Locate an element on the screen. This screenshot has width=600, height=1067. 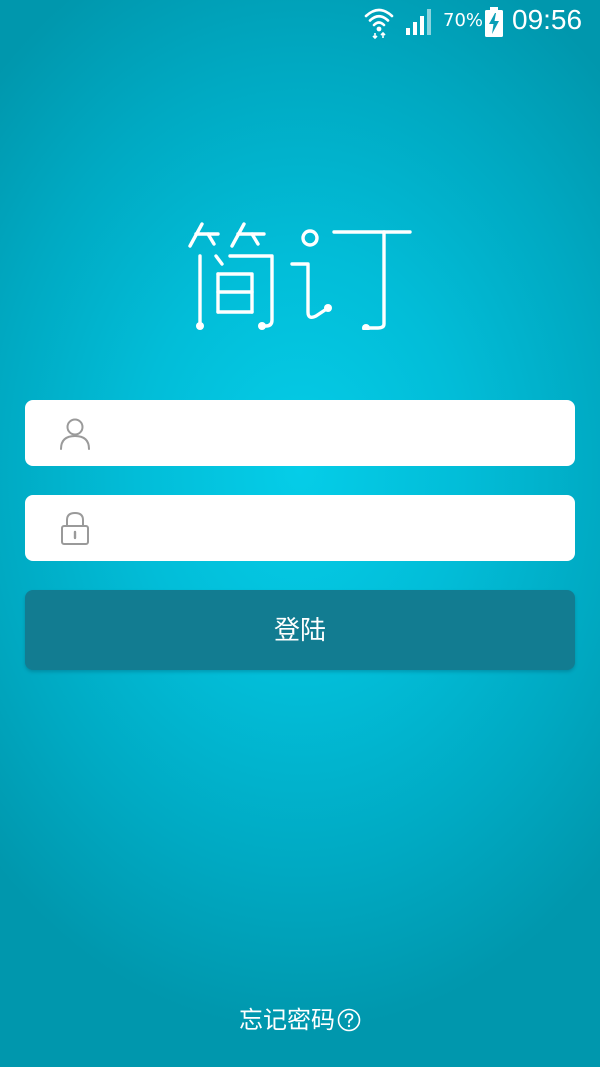
forgot-password-label: 忘记密码 is located at coordinates (287, 1020).